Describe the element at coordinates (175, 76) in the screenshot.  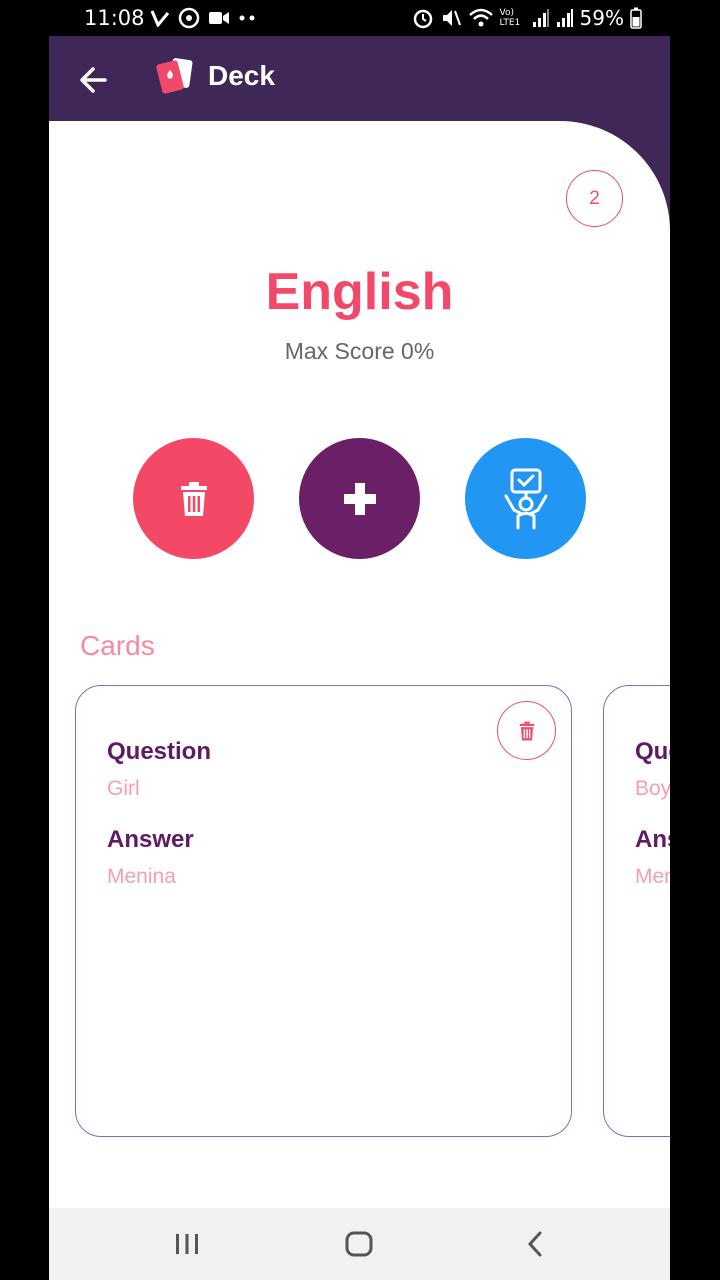
I see `playing-cards-icon` at that location.